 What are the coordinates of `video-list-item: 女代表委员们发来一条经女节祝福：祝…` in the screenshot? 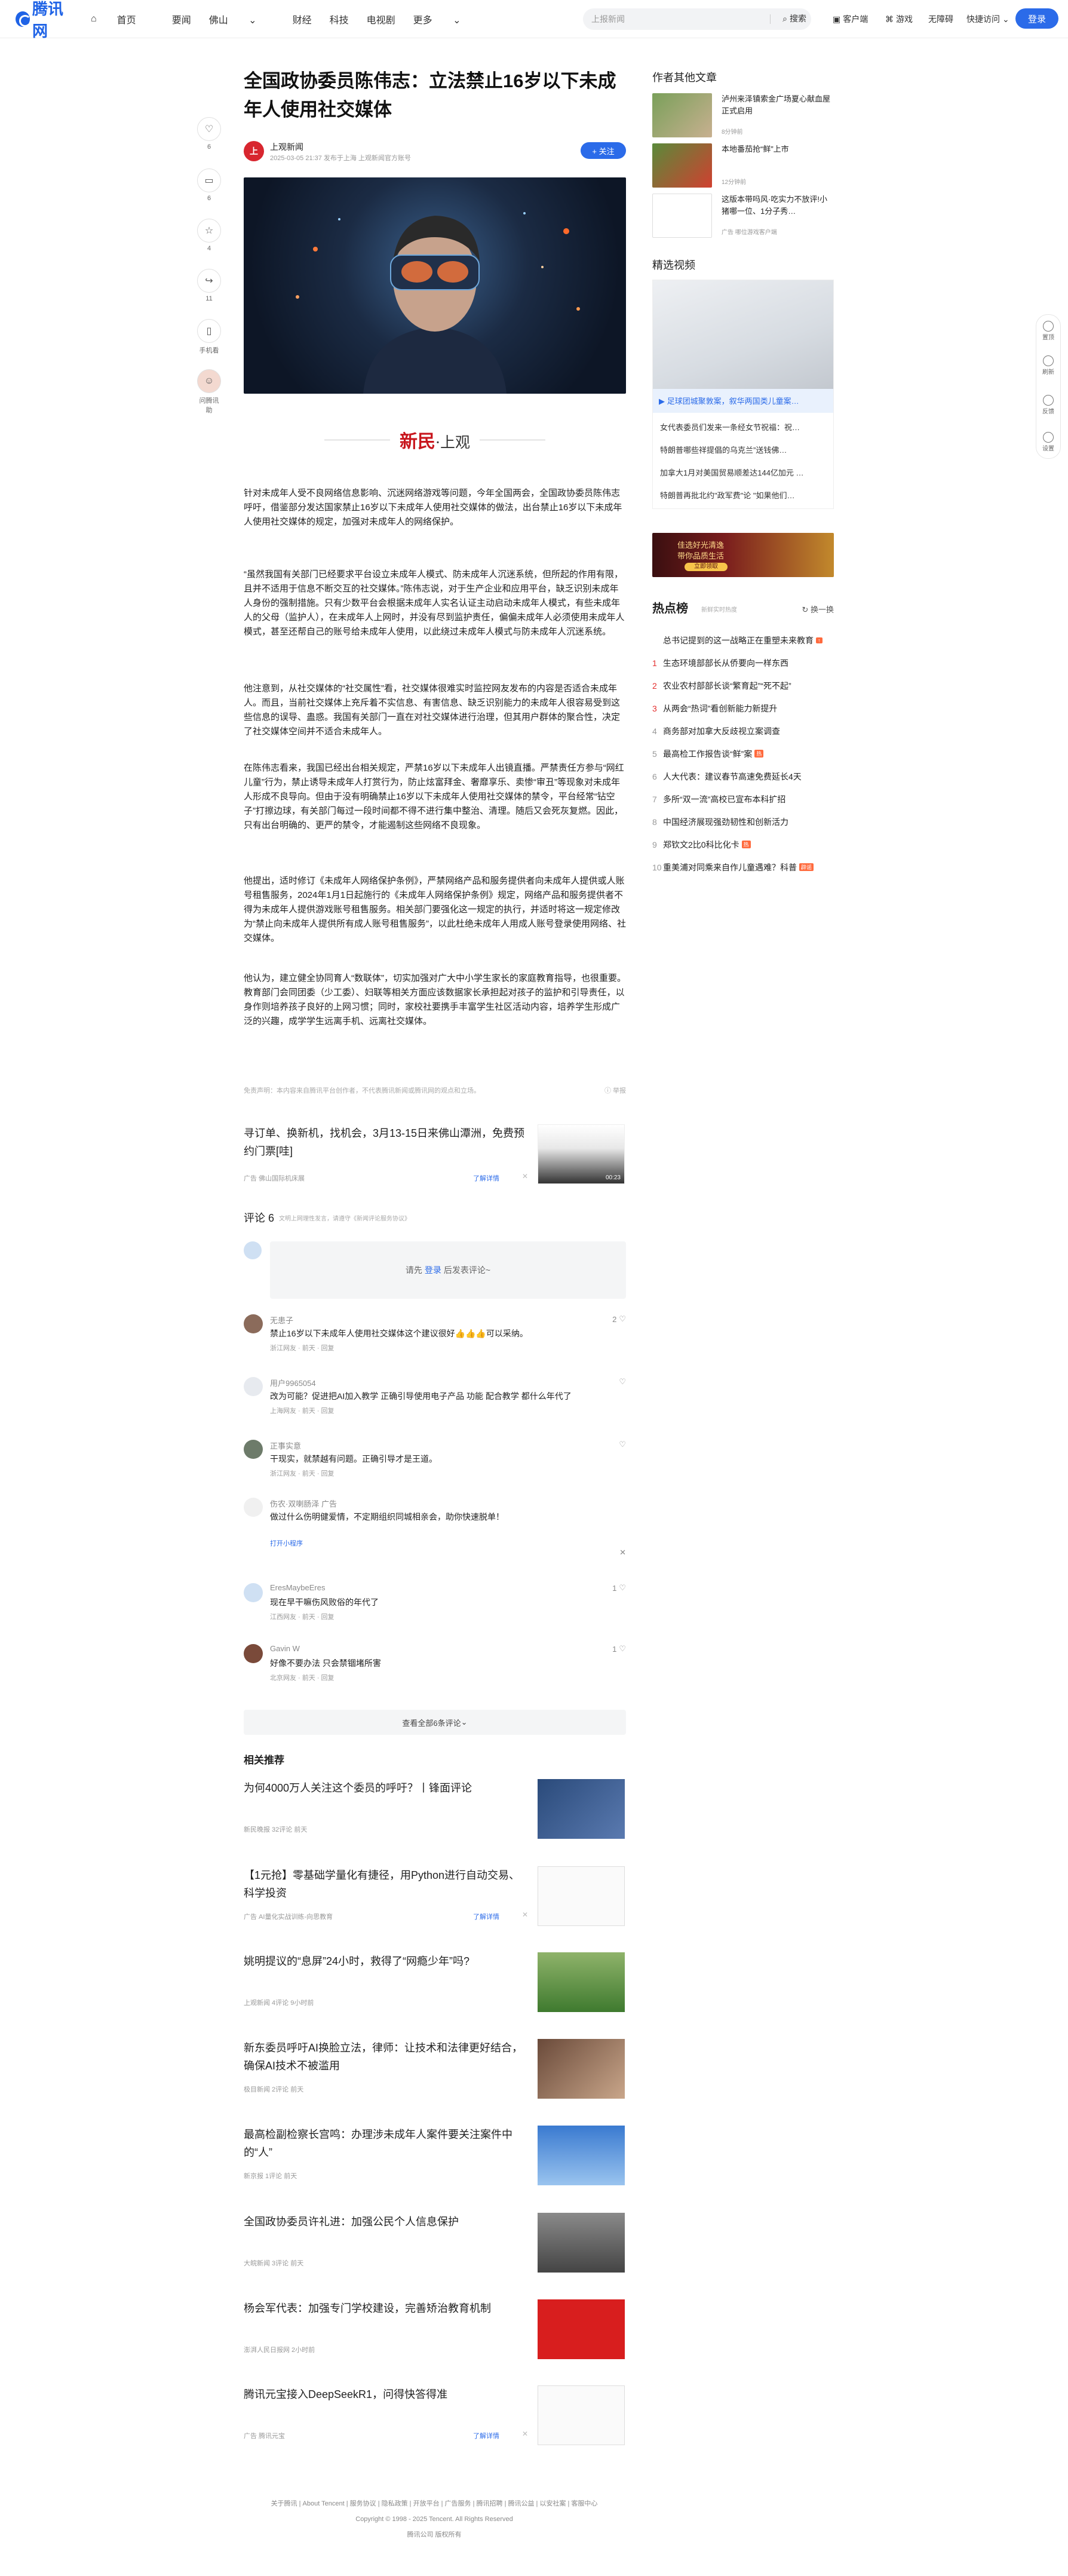 It's located at (744, 427).